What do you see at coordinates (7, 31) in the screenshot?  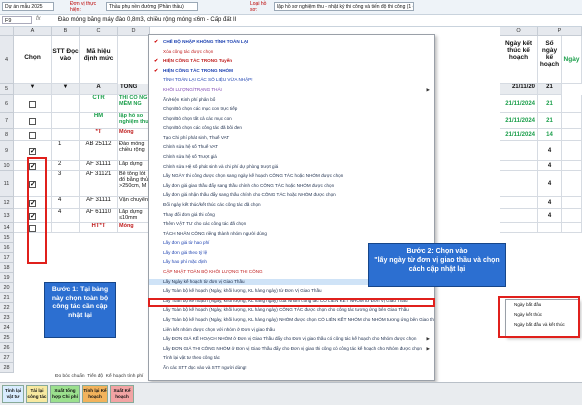 I see `corner-cell` at bounding box center [7, 31].